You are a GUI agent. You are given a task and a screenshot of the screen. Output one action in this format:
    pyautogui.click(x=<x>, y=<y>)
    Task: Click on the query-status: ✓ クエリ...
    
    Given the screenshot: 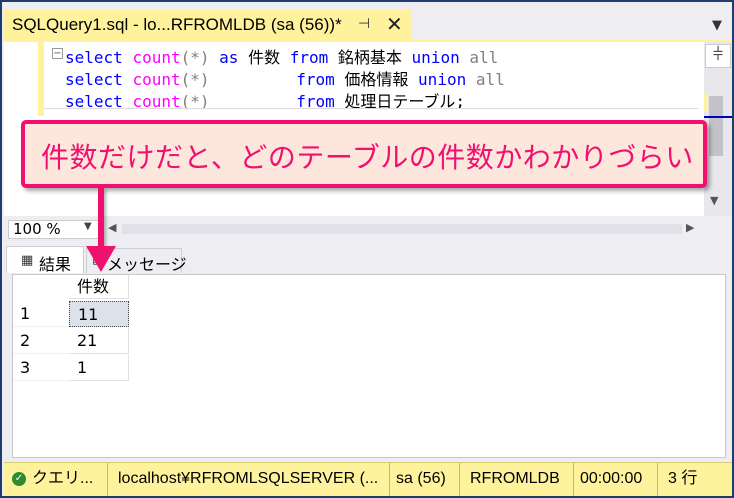 What is the action you would take?
    pyautogui.click(x=56, y=479)
    